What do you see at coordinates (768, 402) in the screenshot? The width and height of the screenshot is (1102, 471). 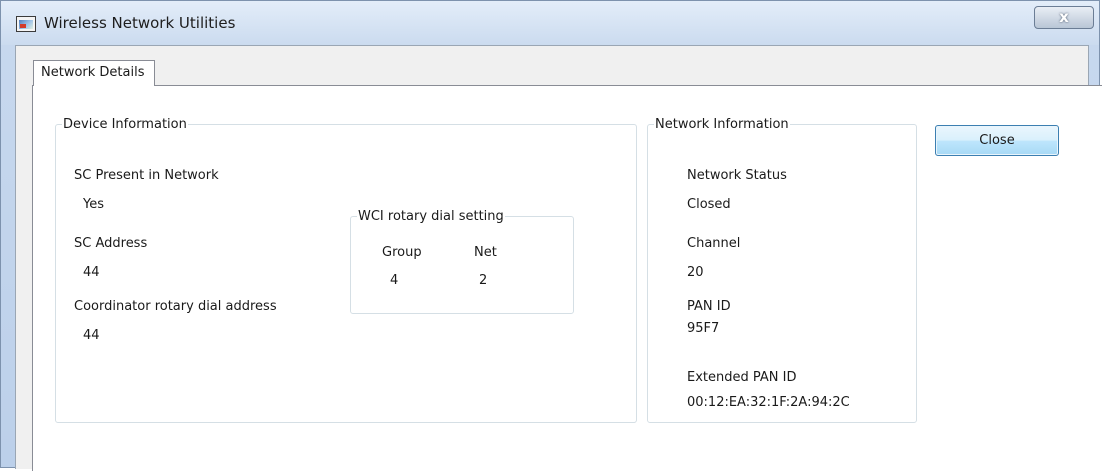 I see `extended-pan-id-value: 00:12:EA:32:1F:2A:94:2C` at bounding box center [768, 402].